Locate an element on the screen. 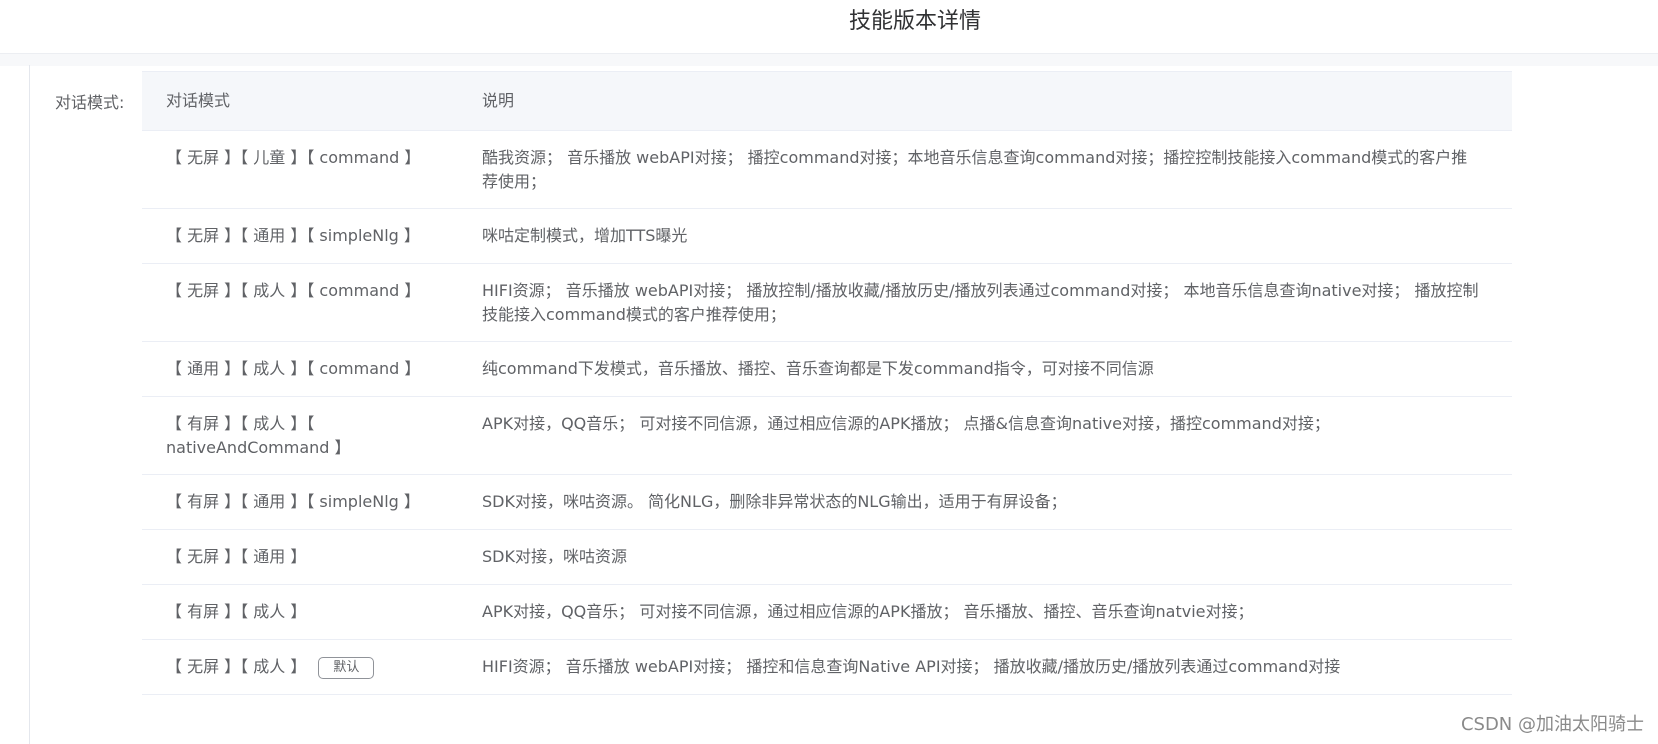 Image resolution: width=1658 pixels, height=744 pixels. watermark: CSDN @加油太阳骑士 is located at coordinates (1552, 724).